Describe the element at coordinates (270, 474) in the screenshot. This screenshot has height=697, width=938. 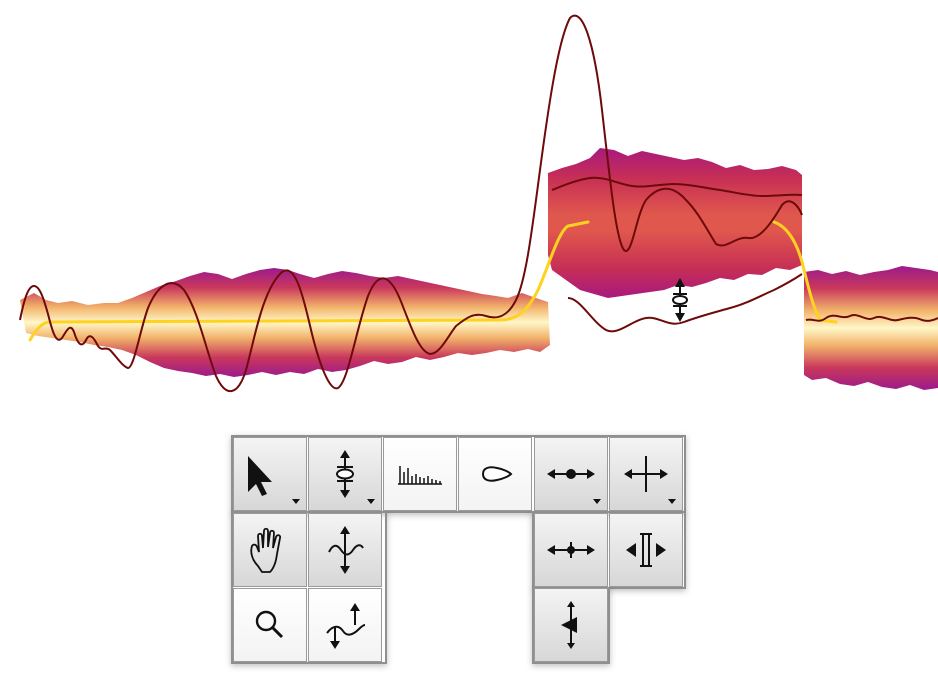
I see `main-tool-button` at that location.